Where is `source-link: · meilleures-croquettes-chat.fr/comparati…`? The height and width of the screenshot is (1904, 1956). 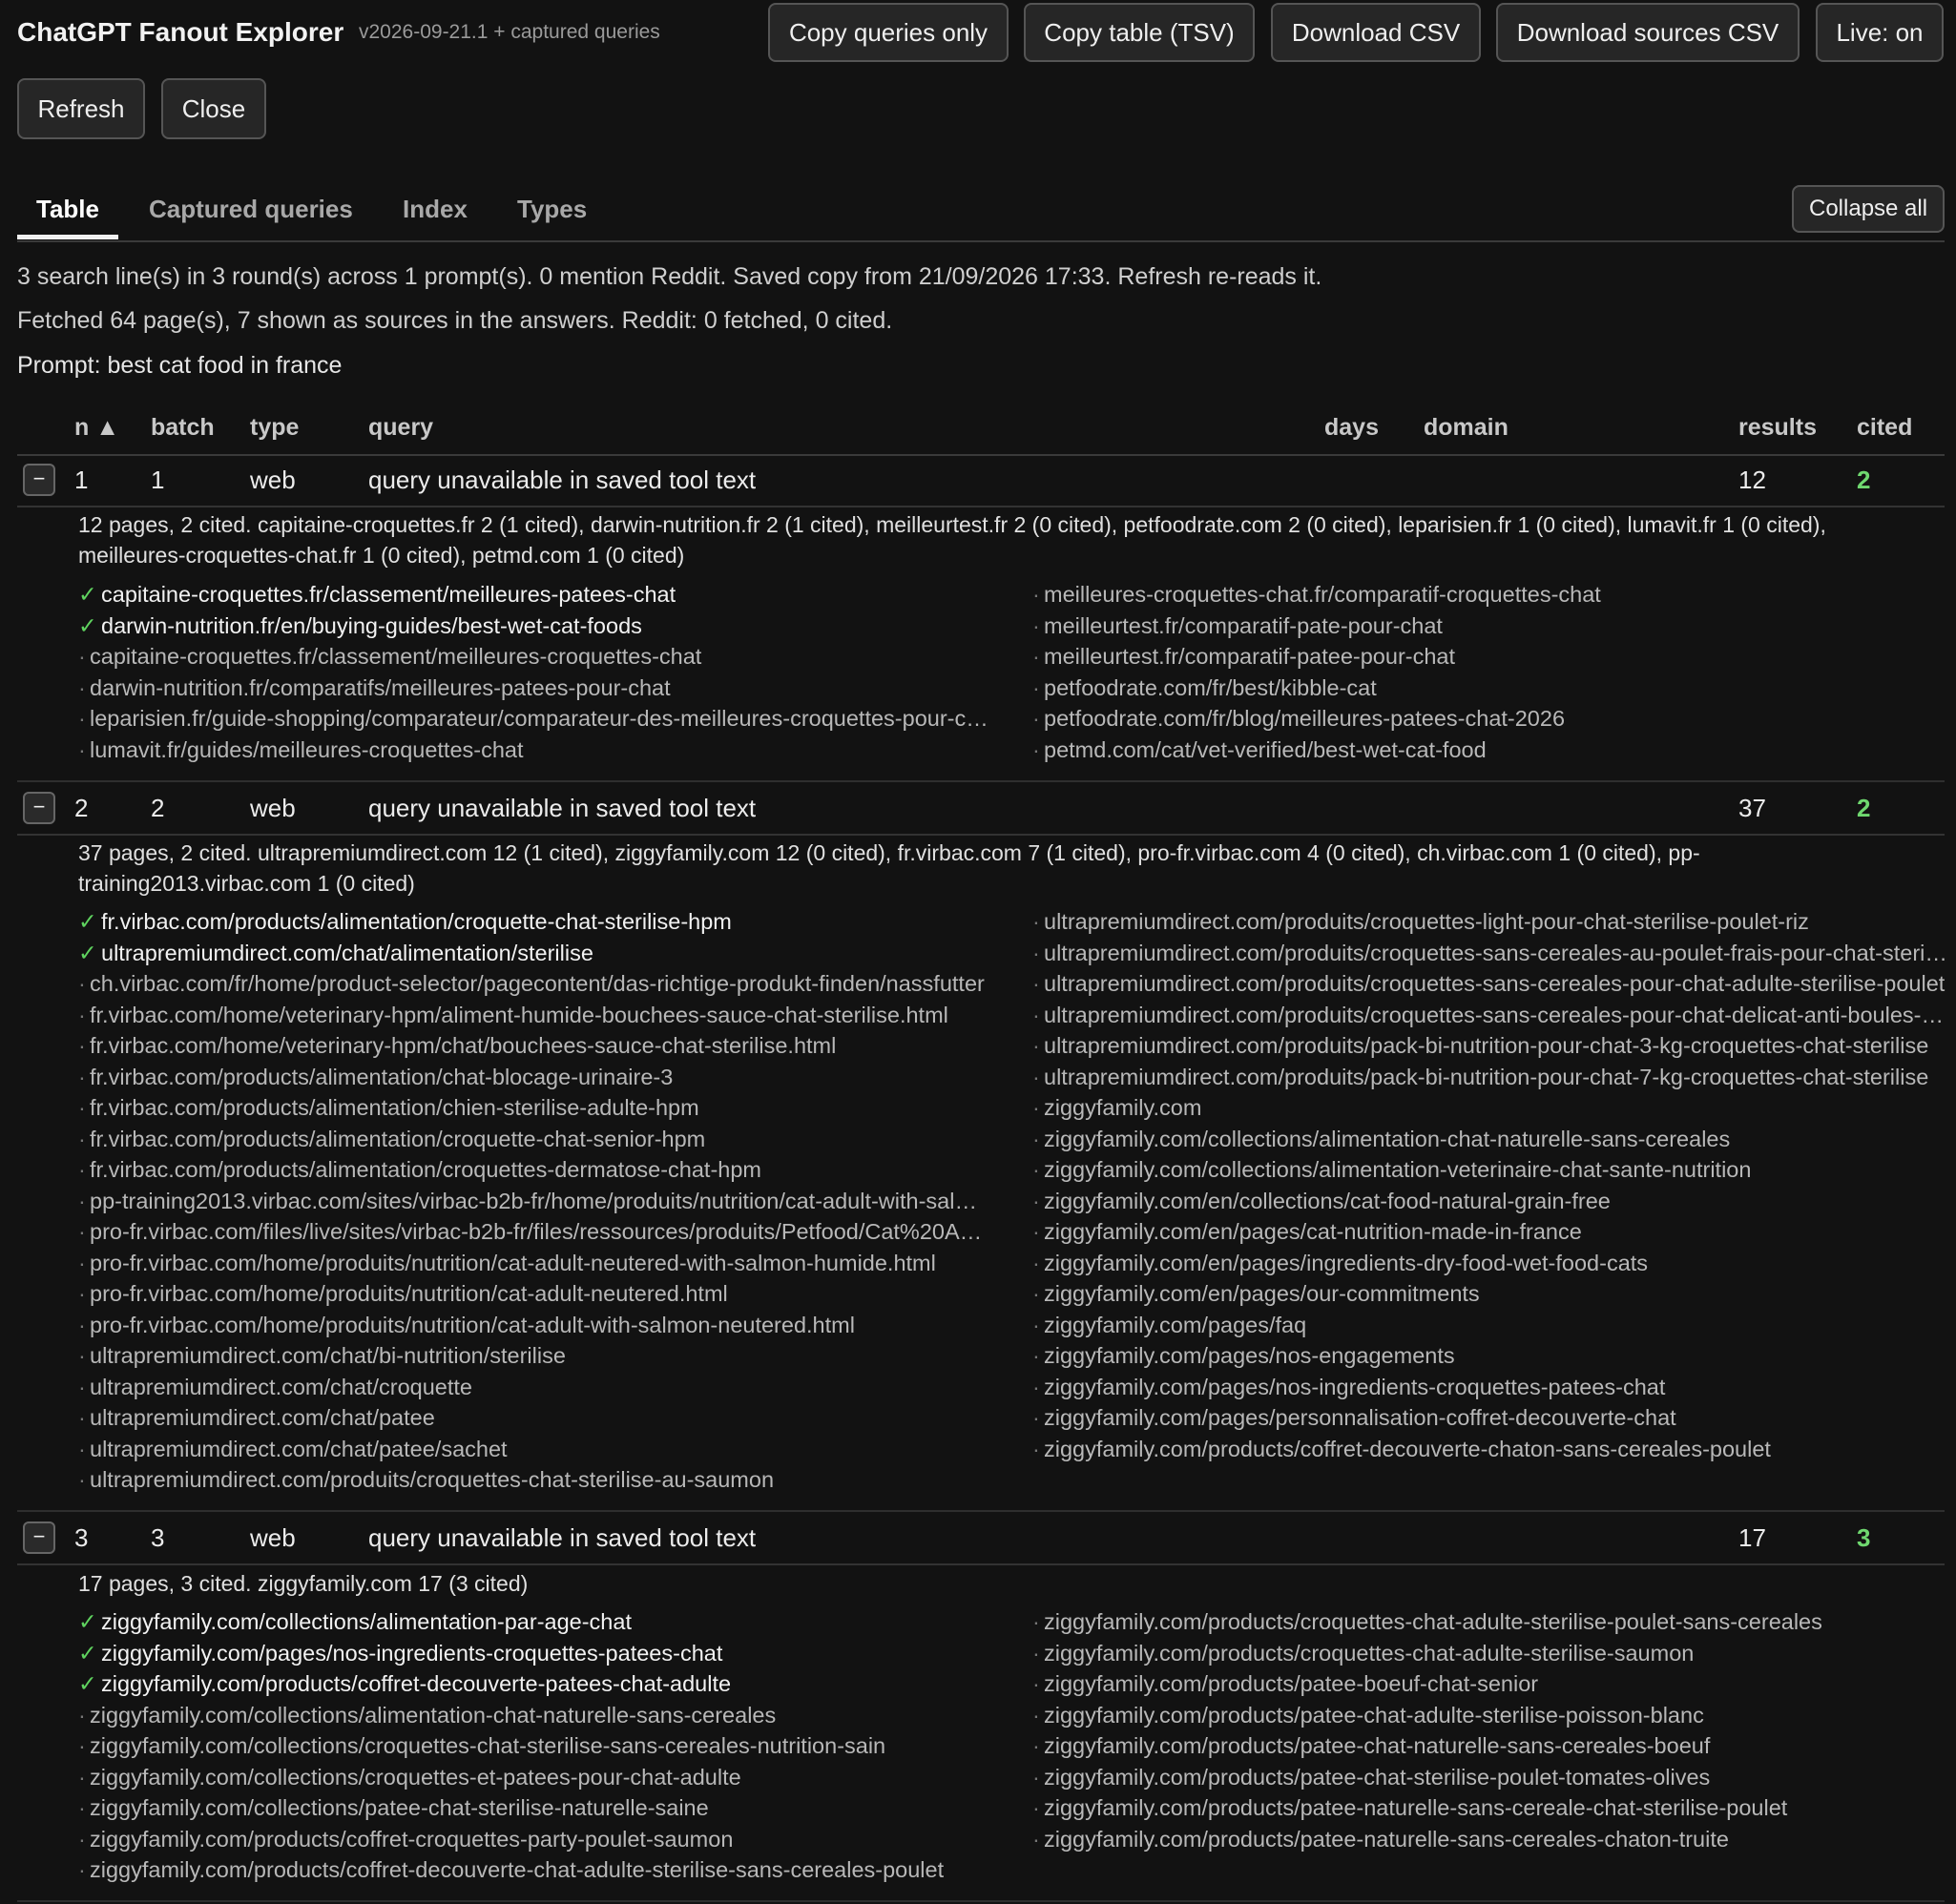
source-link: · meilleures-croquettes-chat.fr/comparati… is located at coordinates (1490, 595).